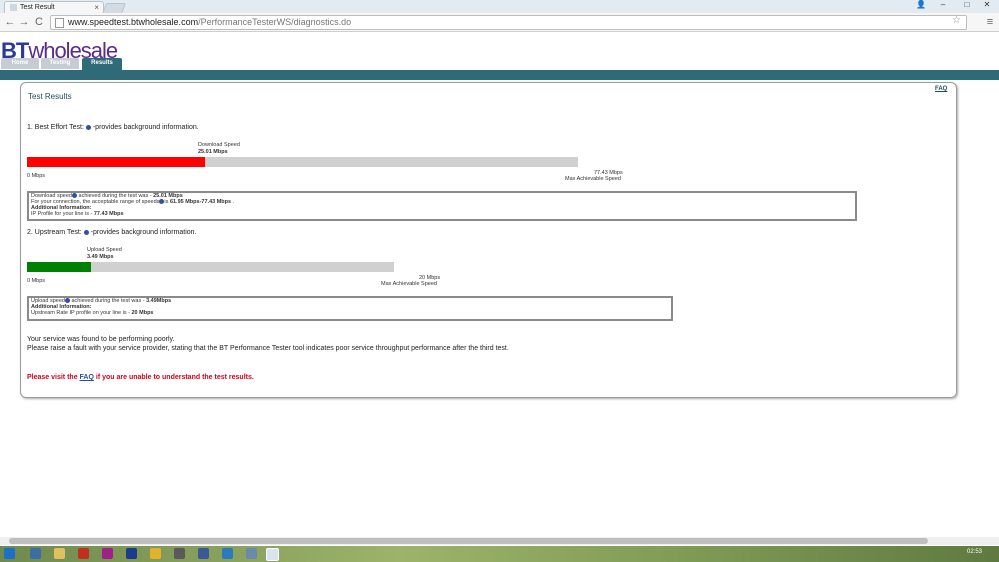 The height and width of the screenshot is (562, 999). What do you see at coordinates (142, 313) in the screenshot?
I see `upstream-ip-profile-value: 20 Mbps` at bounding box center [142, 313].